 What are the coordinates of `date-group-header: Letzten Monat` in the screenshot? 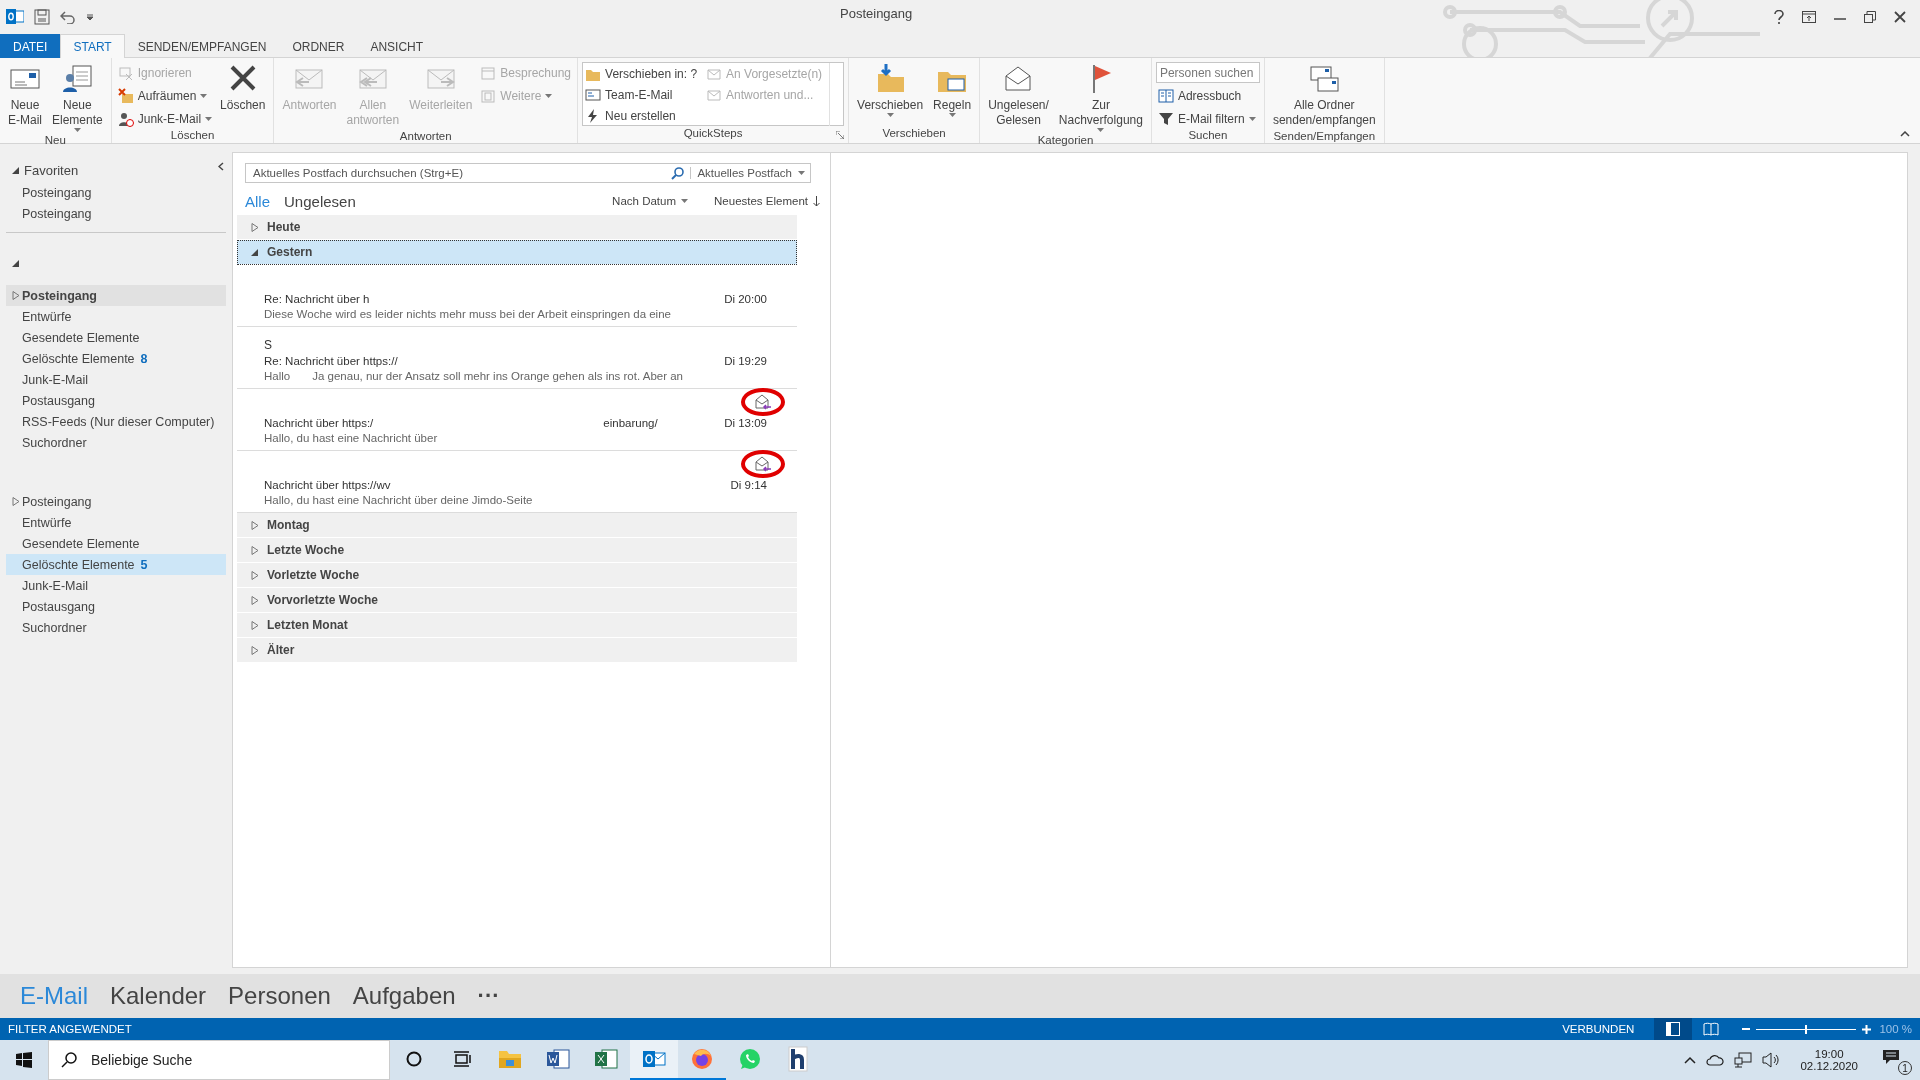 It's located at (517, 625).